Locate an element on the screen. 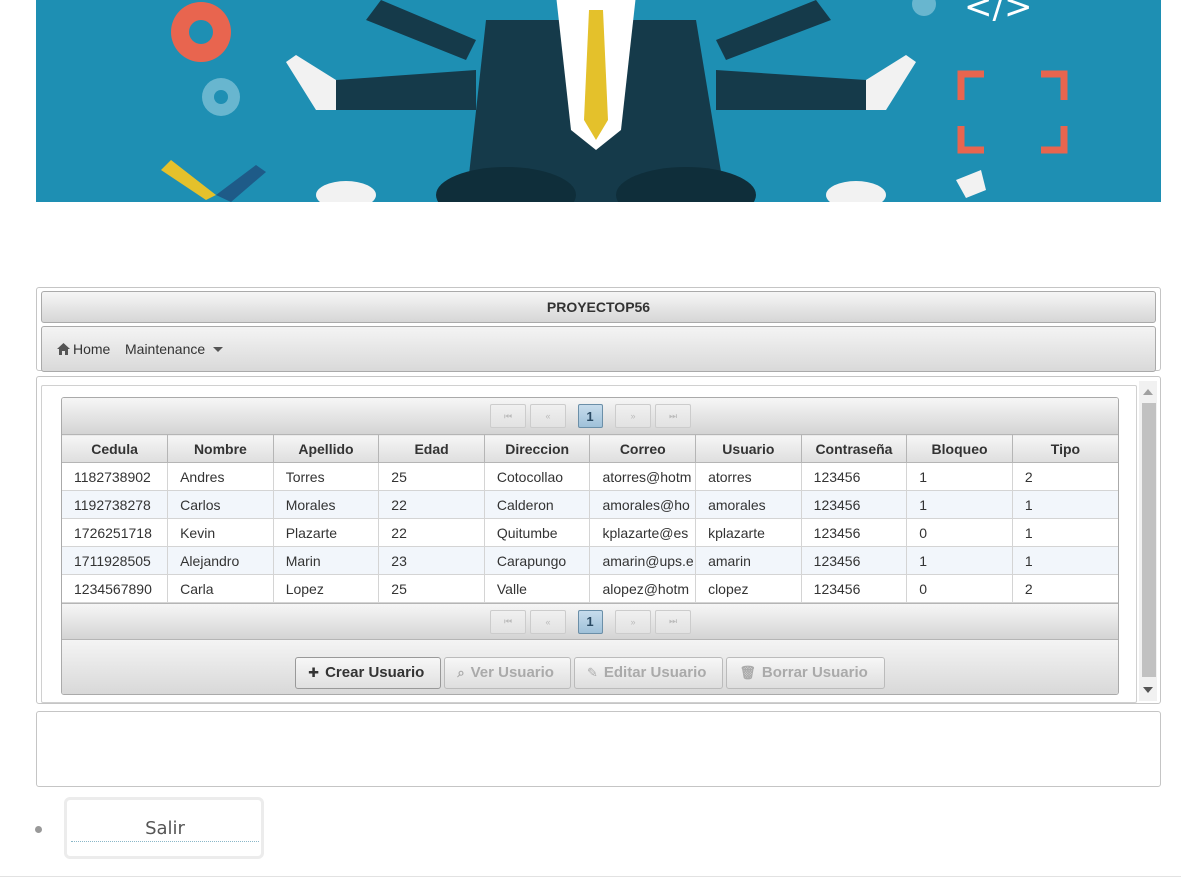 This screenshot has height=879, width=1181. delete-user-button: 🗑 Borrar Usuario is located at coordinates (805, 672).